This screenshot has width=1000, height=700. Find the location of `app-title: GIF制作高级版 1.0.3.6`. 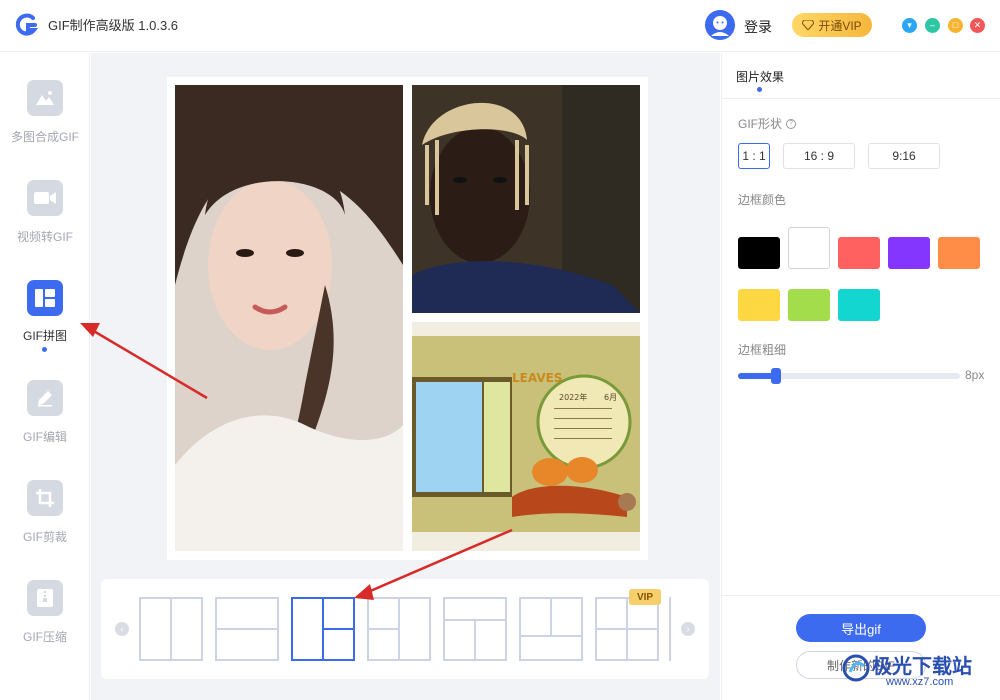

app-title: GIF制作高级版 1.0.3.6 is located at coordinates (113, 25).